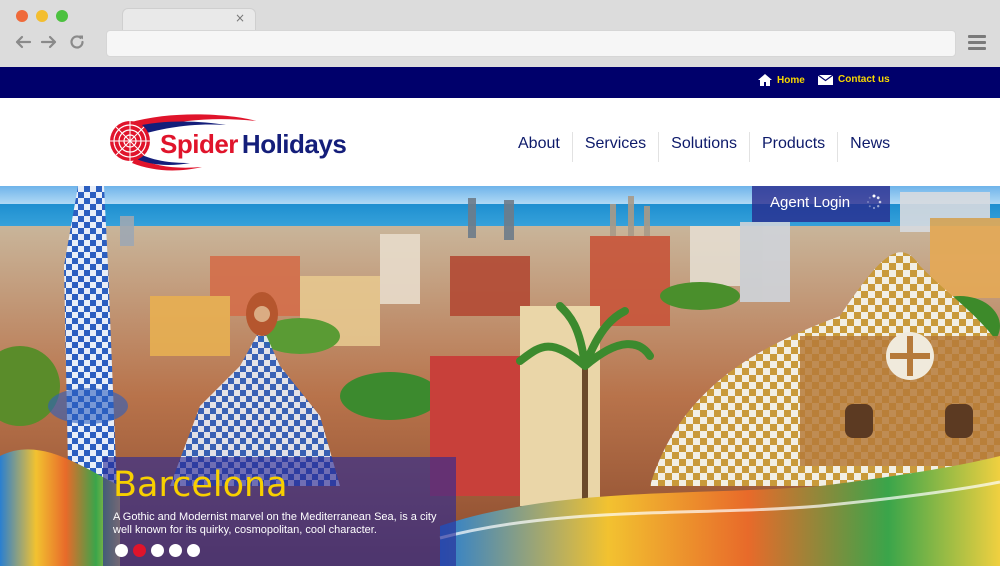 The height and width of the screenshot is (566, 1000). What do you see at coordinates (765, 80) in the screenshot?
I see `home-icon` at bounding box center [765, 80].